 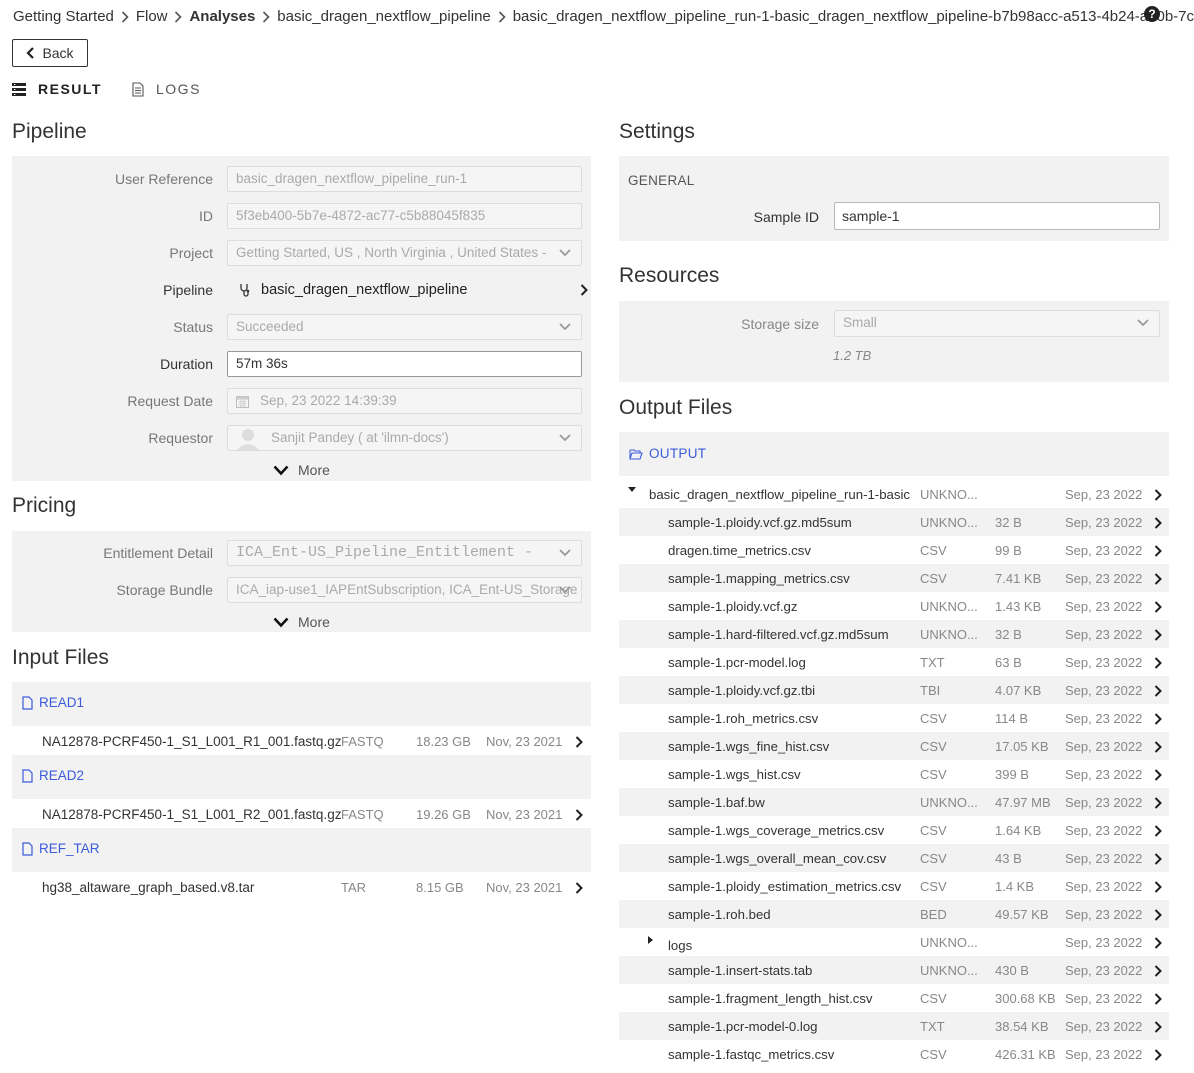 I want to click on user-reference-field: basic_dragen_nextflow_pipeline_run-1, so click(x=404, y=179).